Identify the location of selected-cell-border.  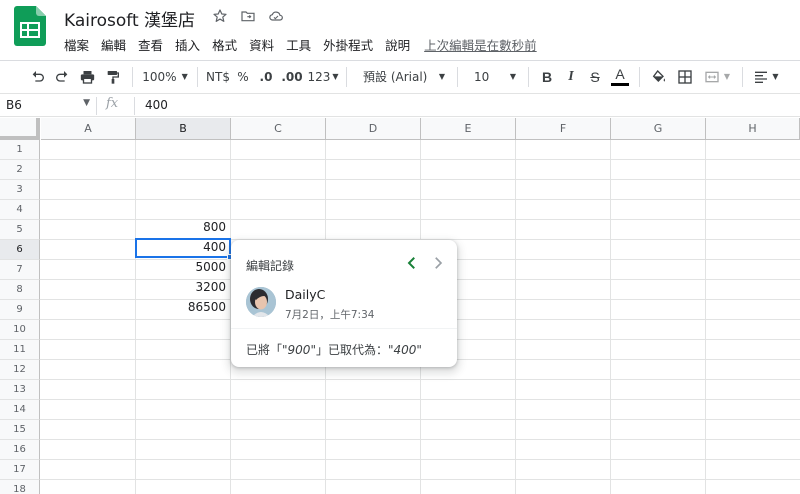
(183, 248).